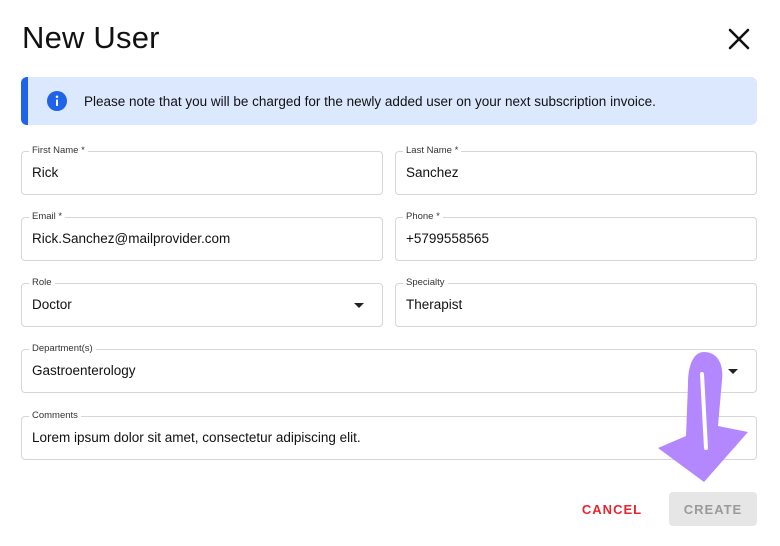  Describe the element at coordinates (131, 238) in the screenshot. I see `email-value: Rick.Sanchez@mailprovider.com` at that location.